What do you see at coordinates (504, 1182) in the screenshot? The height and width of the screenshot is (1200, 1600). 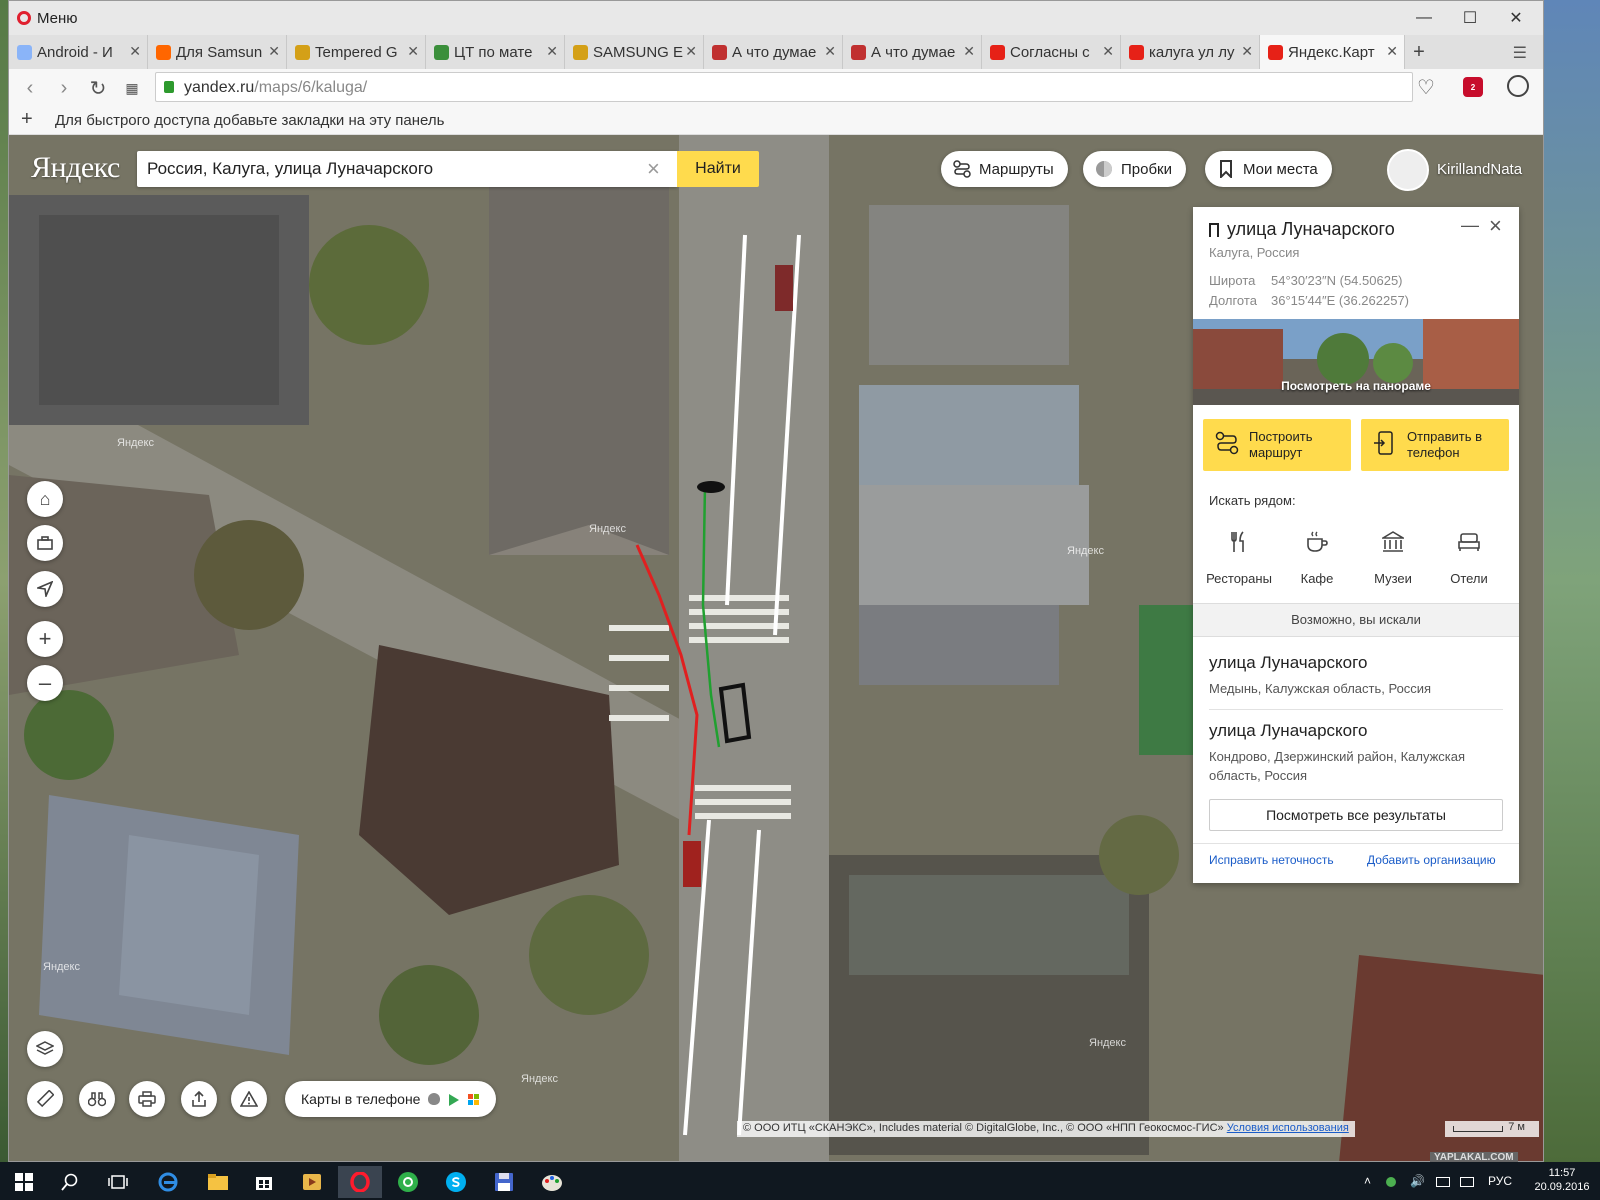 I see `save-disk-icon` at bounding box center [504, 1182].